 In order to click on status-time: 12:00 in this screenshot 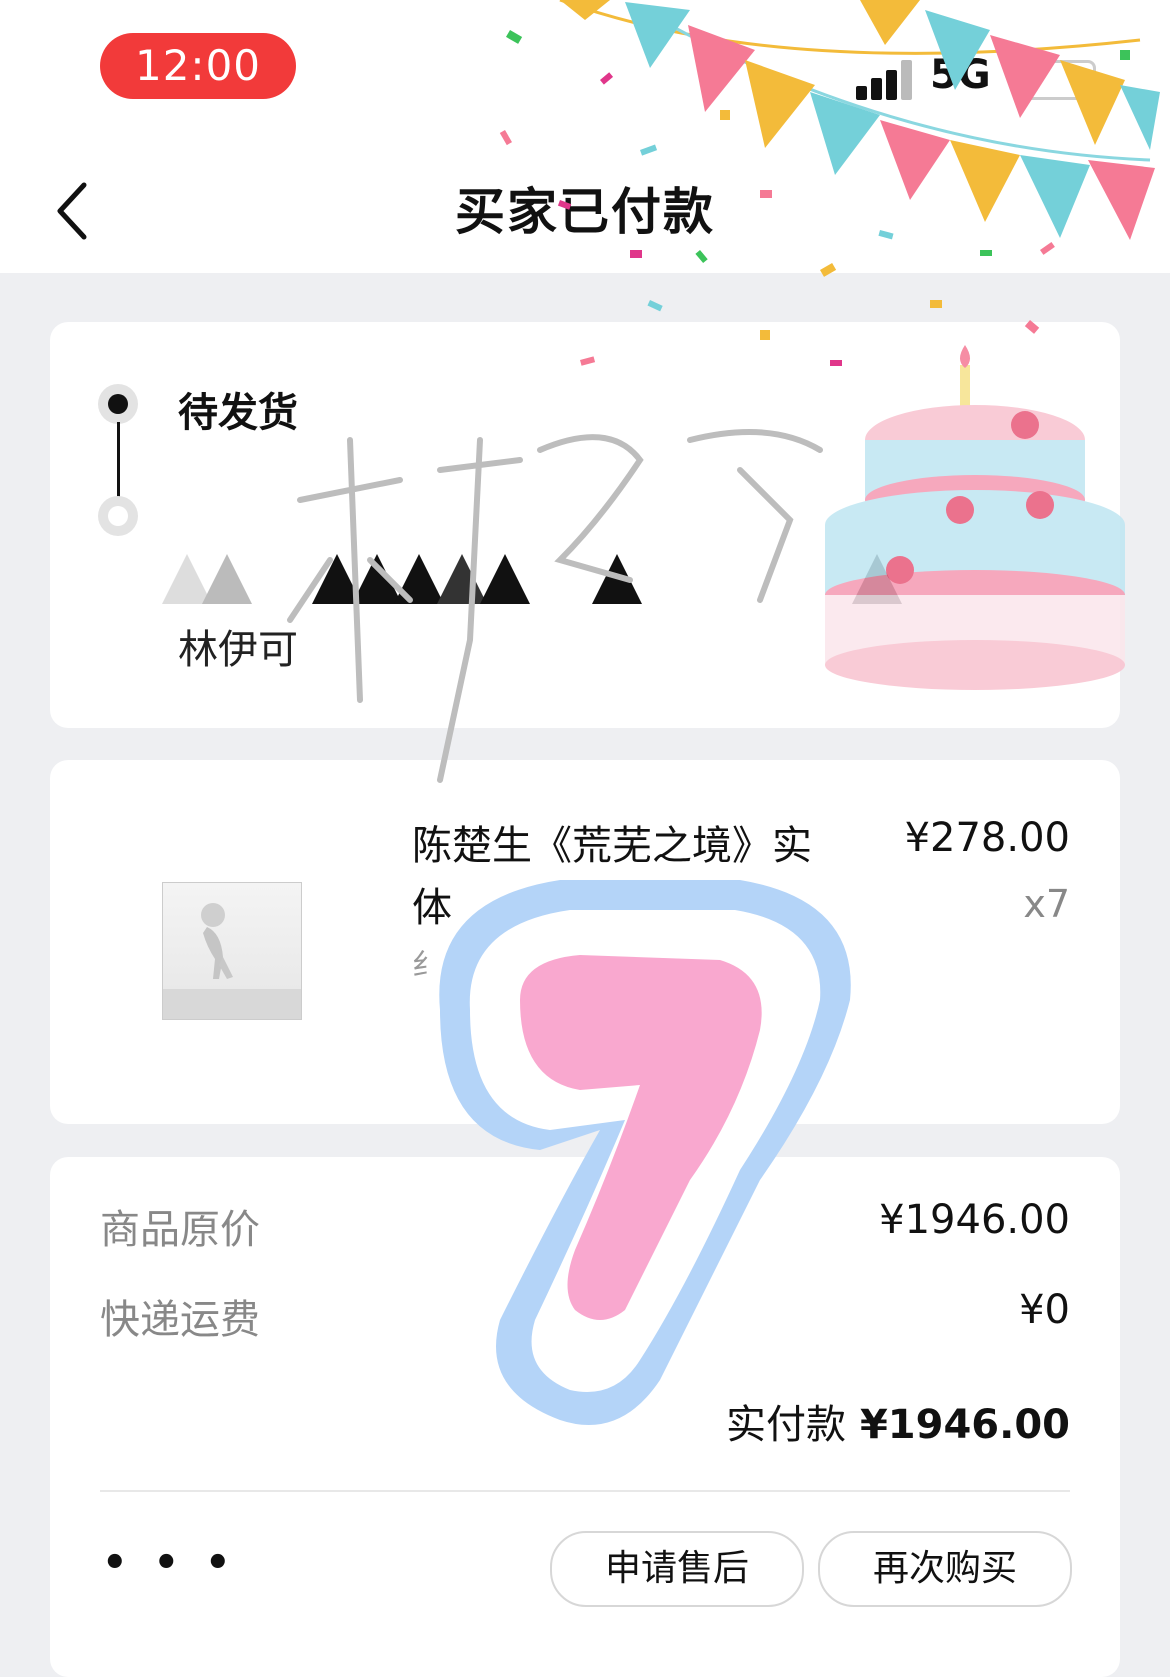, I will do `click(198, 66)`.